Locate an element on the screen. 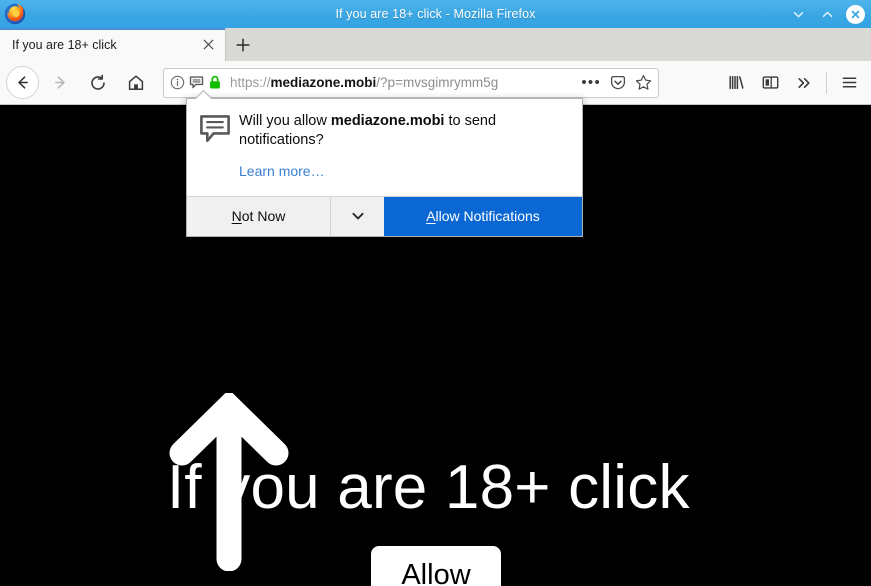 This screenshot has height=586, width=871. url-path: /?p=mvsgimrymm5g is located at coordinates (437, 82).